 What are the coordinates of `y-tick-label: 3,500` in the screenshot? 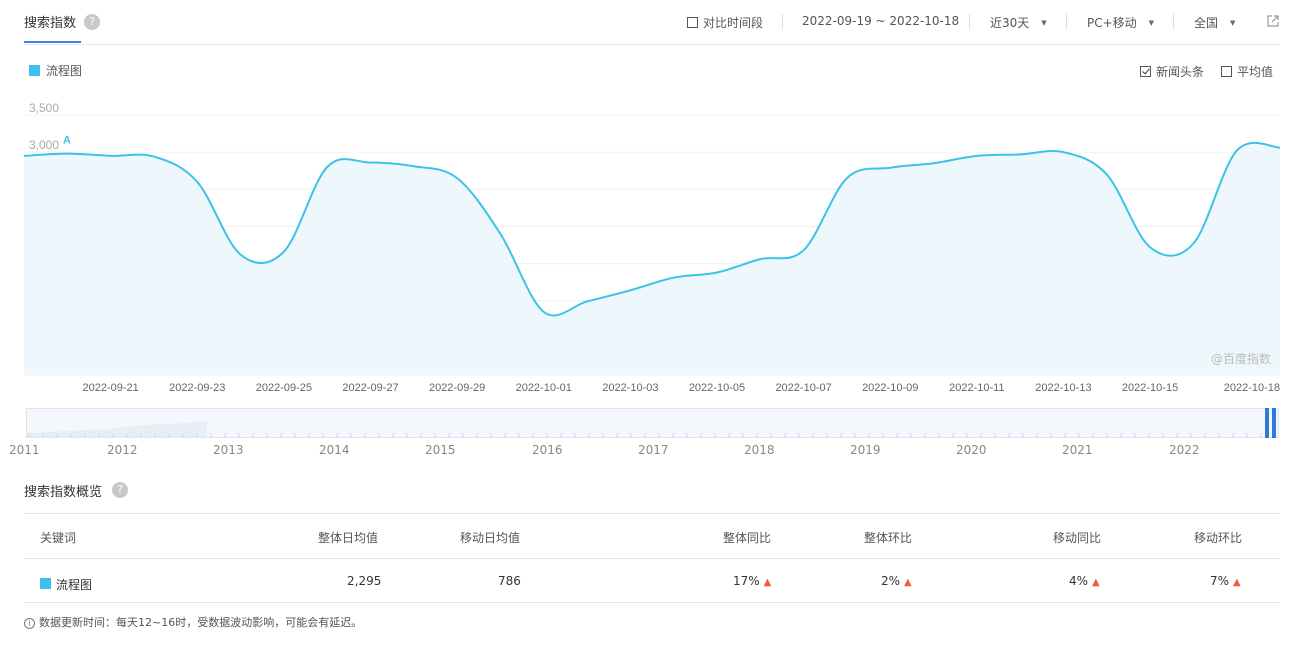 It's located at (44, 108).